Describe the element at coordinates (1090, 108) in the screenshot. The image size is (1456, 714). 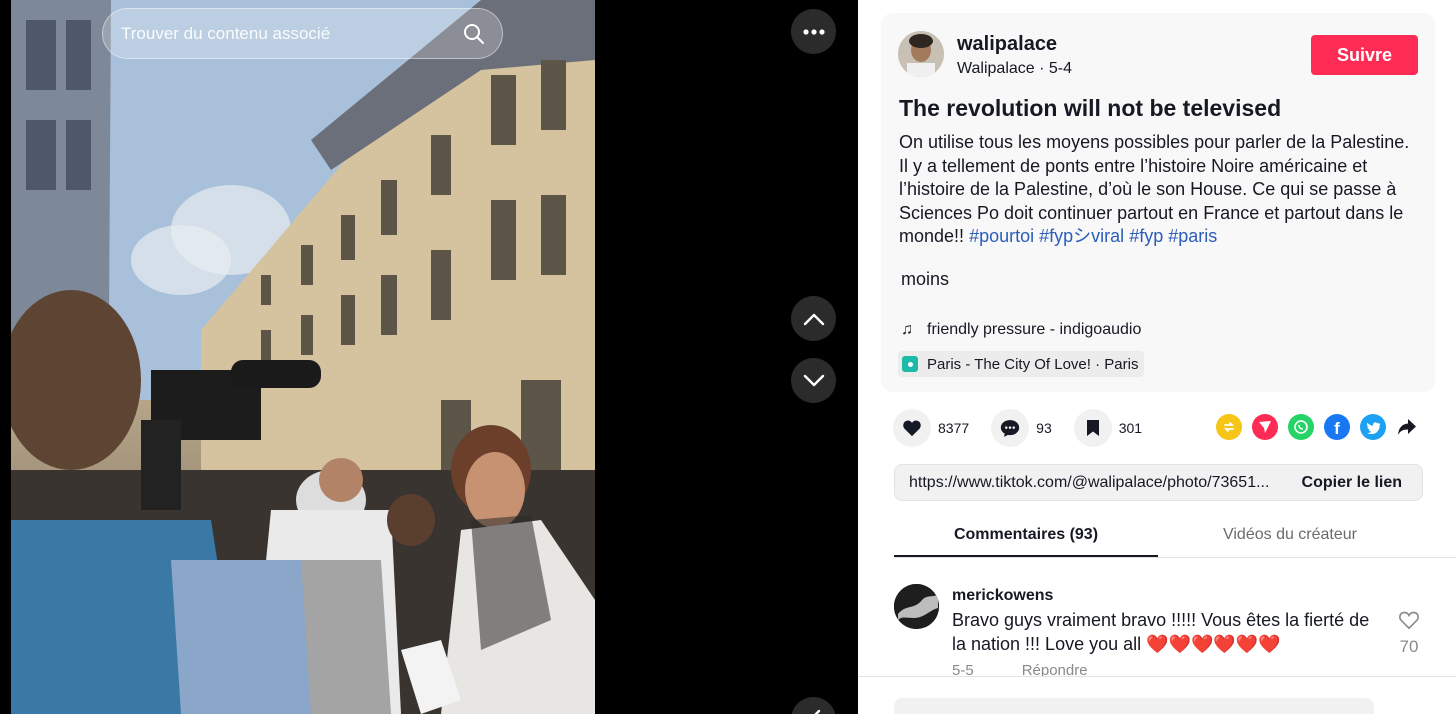
I see `post-title: The revolution will not be televised` at that location.